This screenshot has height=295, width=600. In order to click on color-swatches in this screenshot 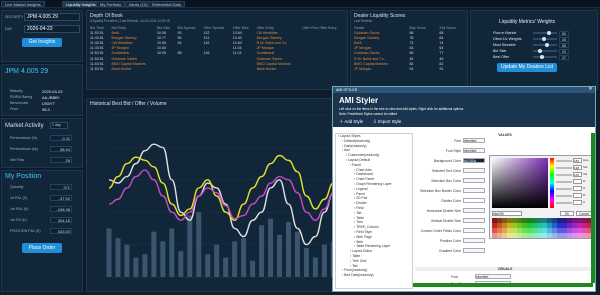, I will do `click(542, 228)`.